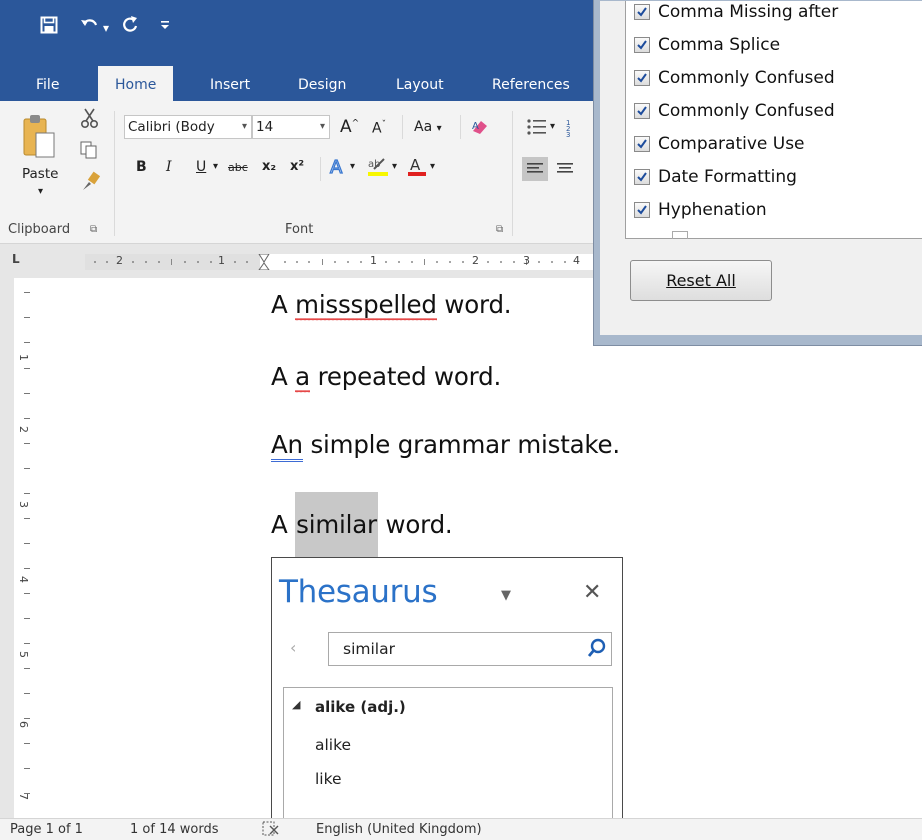  Describe the element at coordinates (360, 707) in the screenshot. I see `result-group-header: alike (adj.)` at that location.